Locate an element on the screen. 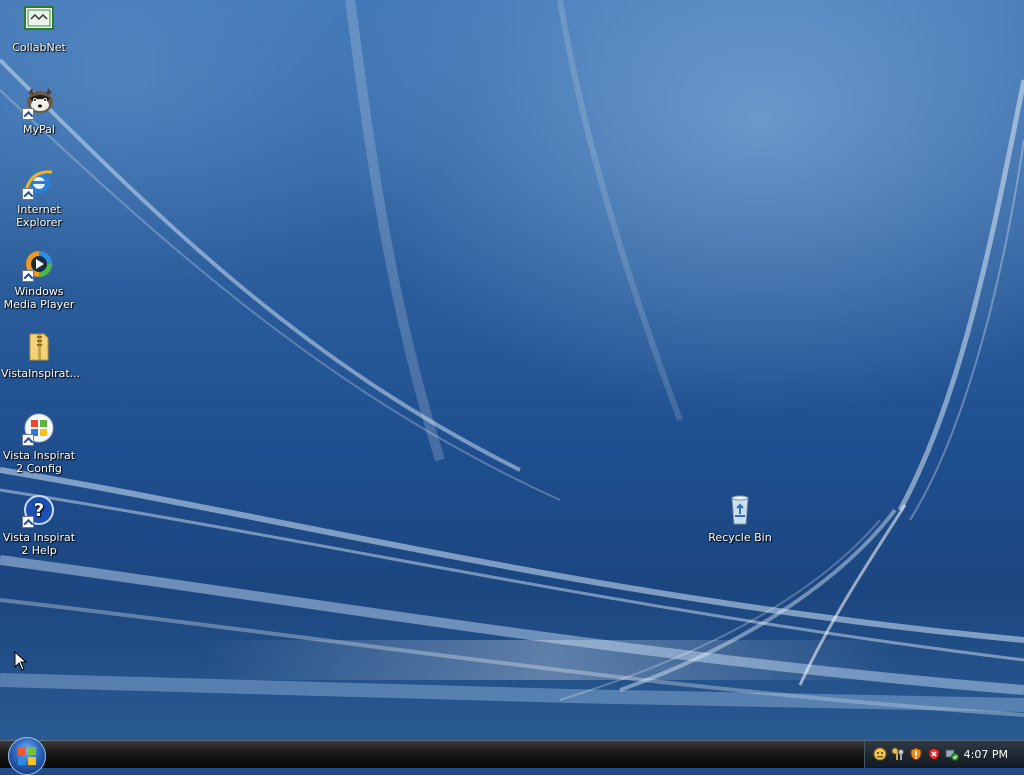 This screenshot has width=1024, height=775. recycle-bin-icon is located at coordinates (740, 511).